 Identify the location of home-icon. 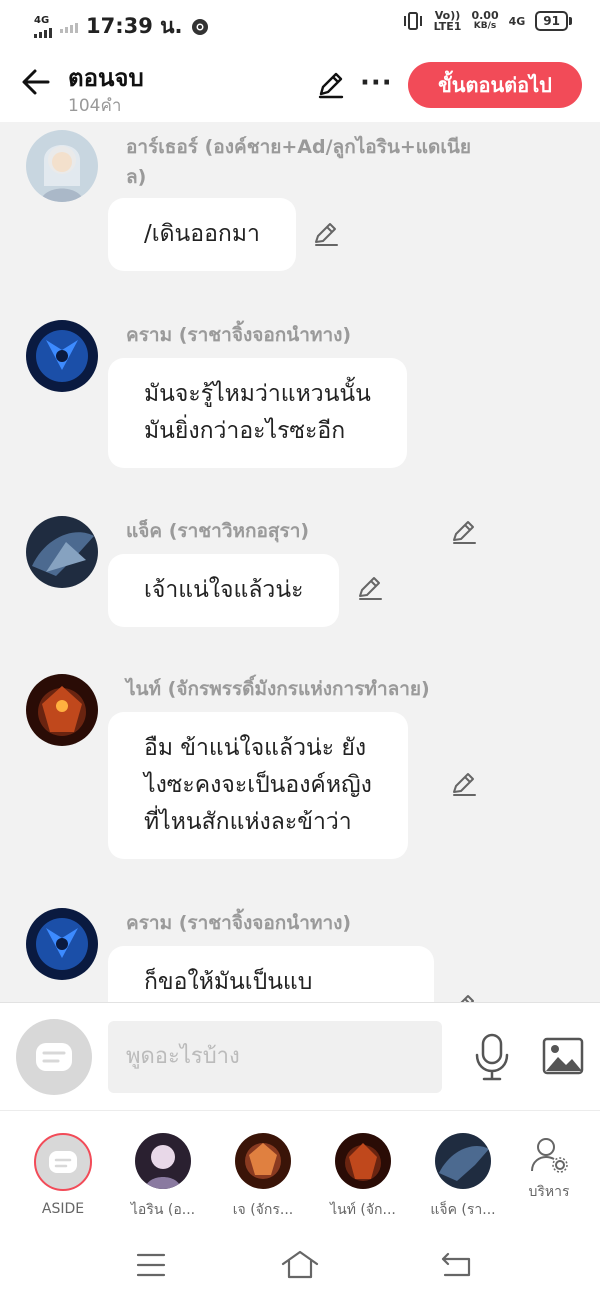
(300, 1264).